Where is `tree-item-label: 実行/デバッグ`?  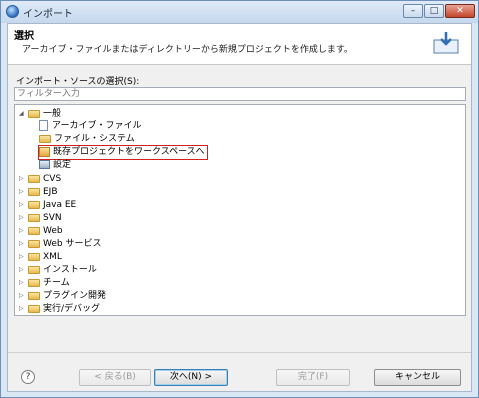
tree-item-label: 実行/デバッグ is located at coordinates (72, 309).